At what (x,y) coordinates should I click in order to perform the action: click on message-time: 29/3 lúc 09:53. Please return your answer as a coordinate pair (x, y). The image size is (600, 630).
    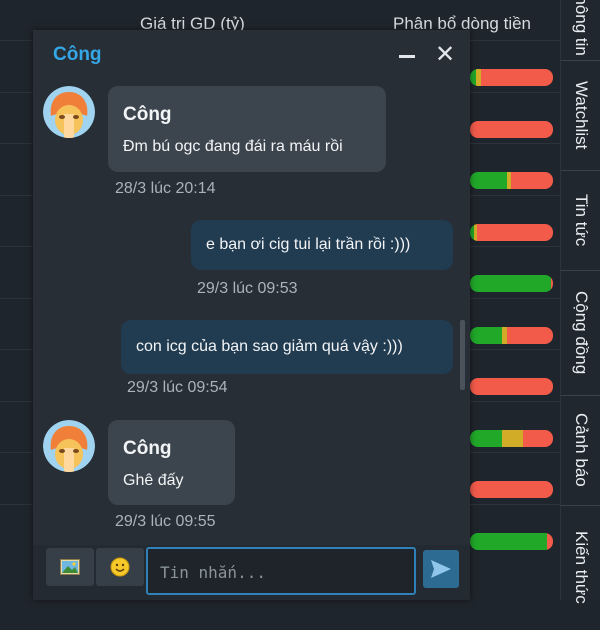
    Looking at the image, I should click on (247, 288).